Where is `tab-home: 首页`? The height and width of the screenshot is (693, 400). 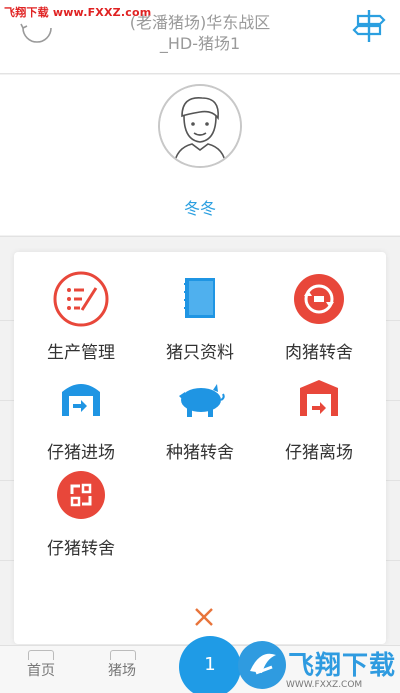
tab-home: 首页 is located at coordinates (41, 670).